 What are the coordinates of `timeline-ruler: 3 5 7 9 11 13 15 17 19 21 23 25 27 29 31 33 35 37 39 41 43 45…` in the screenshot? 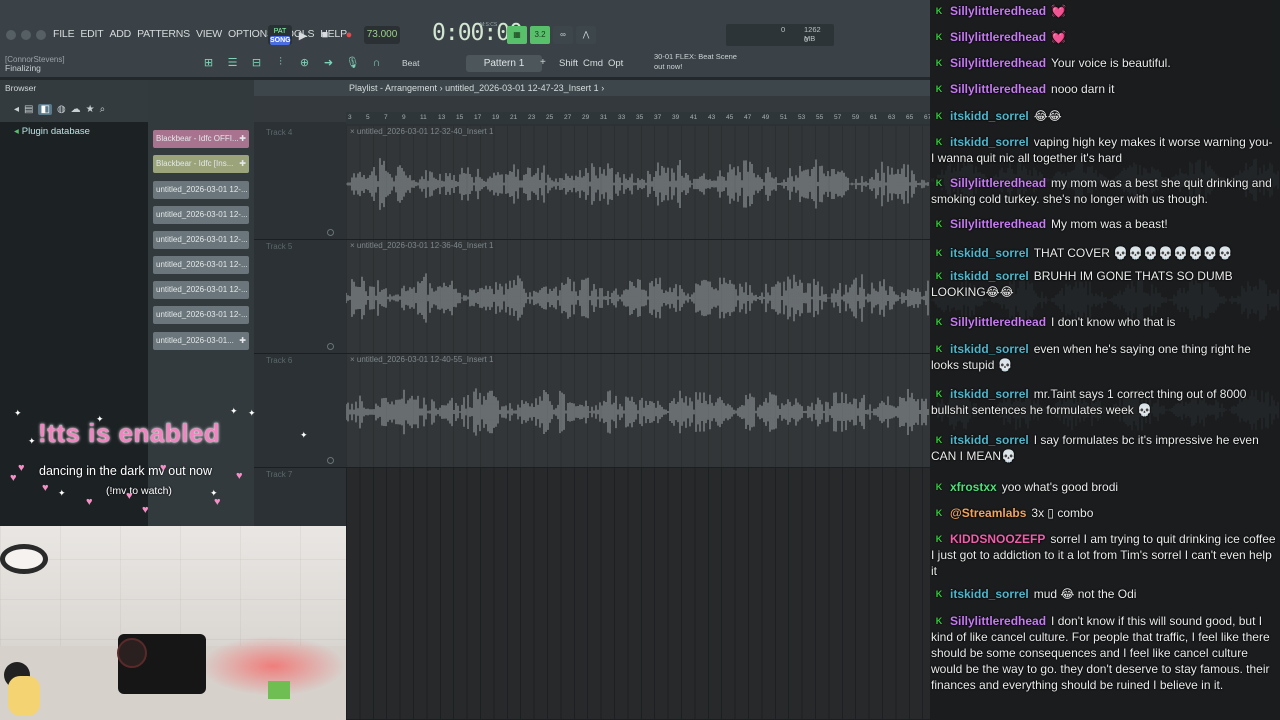 It's located at (647, 118).